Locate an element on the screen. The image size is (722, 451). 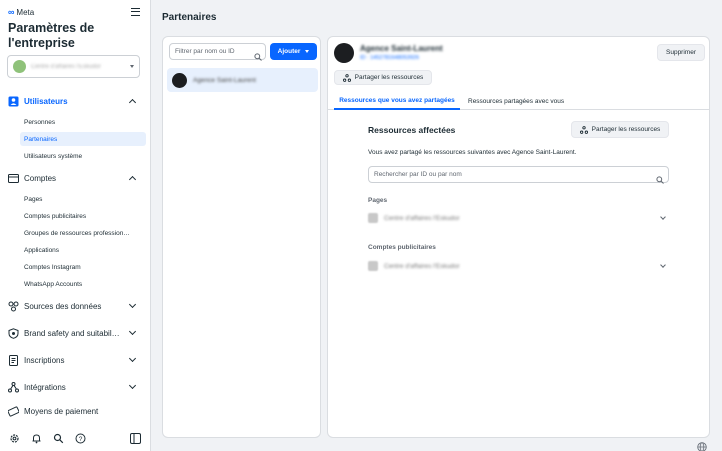
sidebar-section-integrations: Intégrations is located at coordinates (73, 387).